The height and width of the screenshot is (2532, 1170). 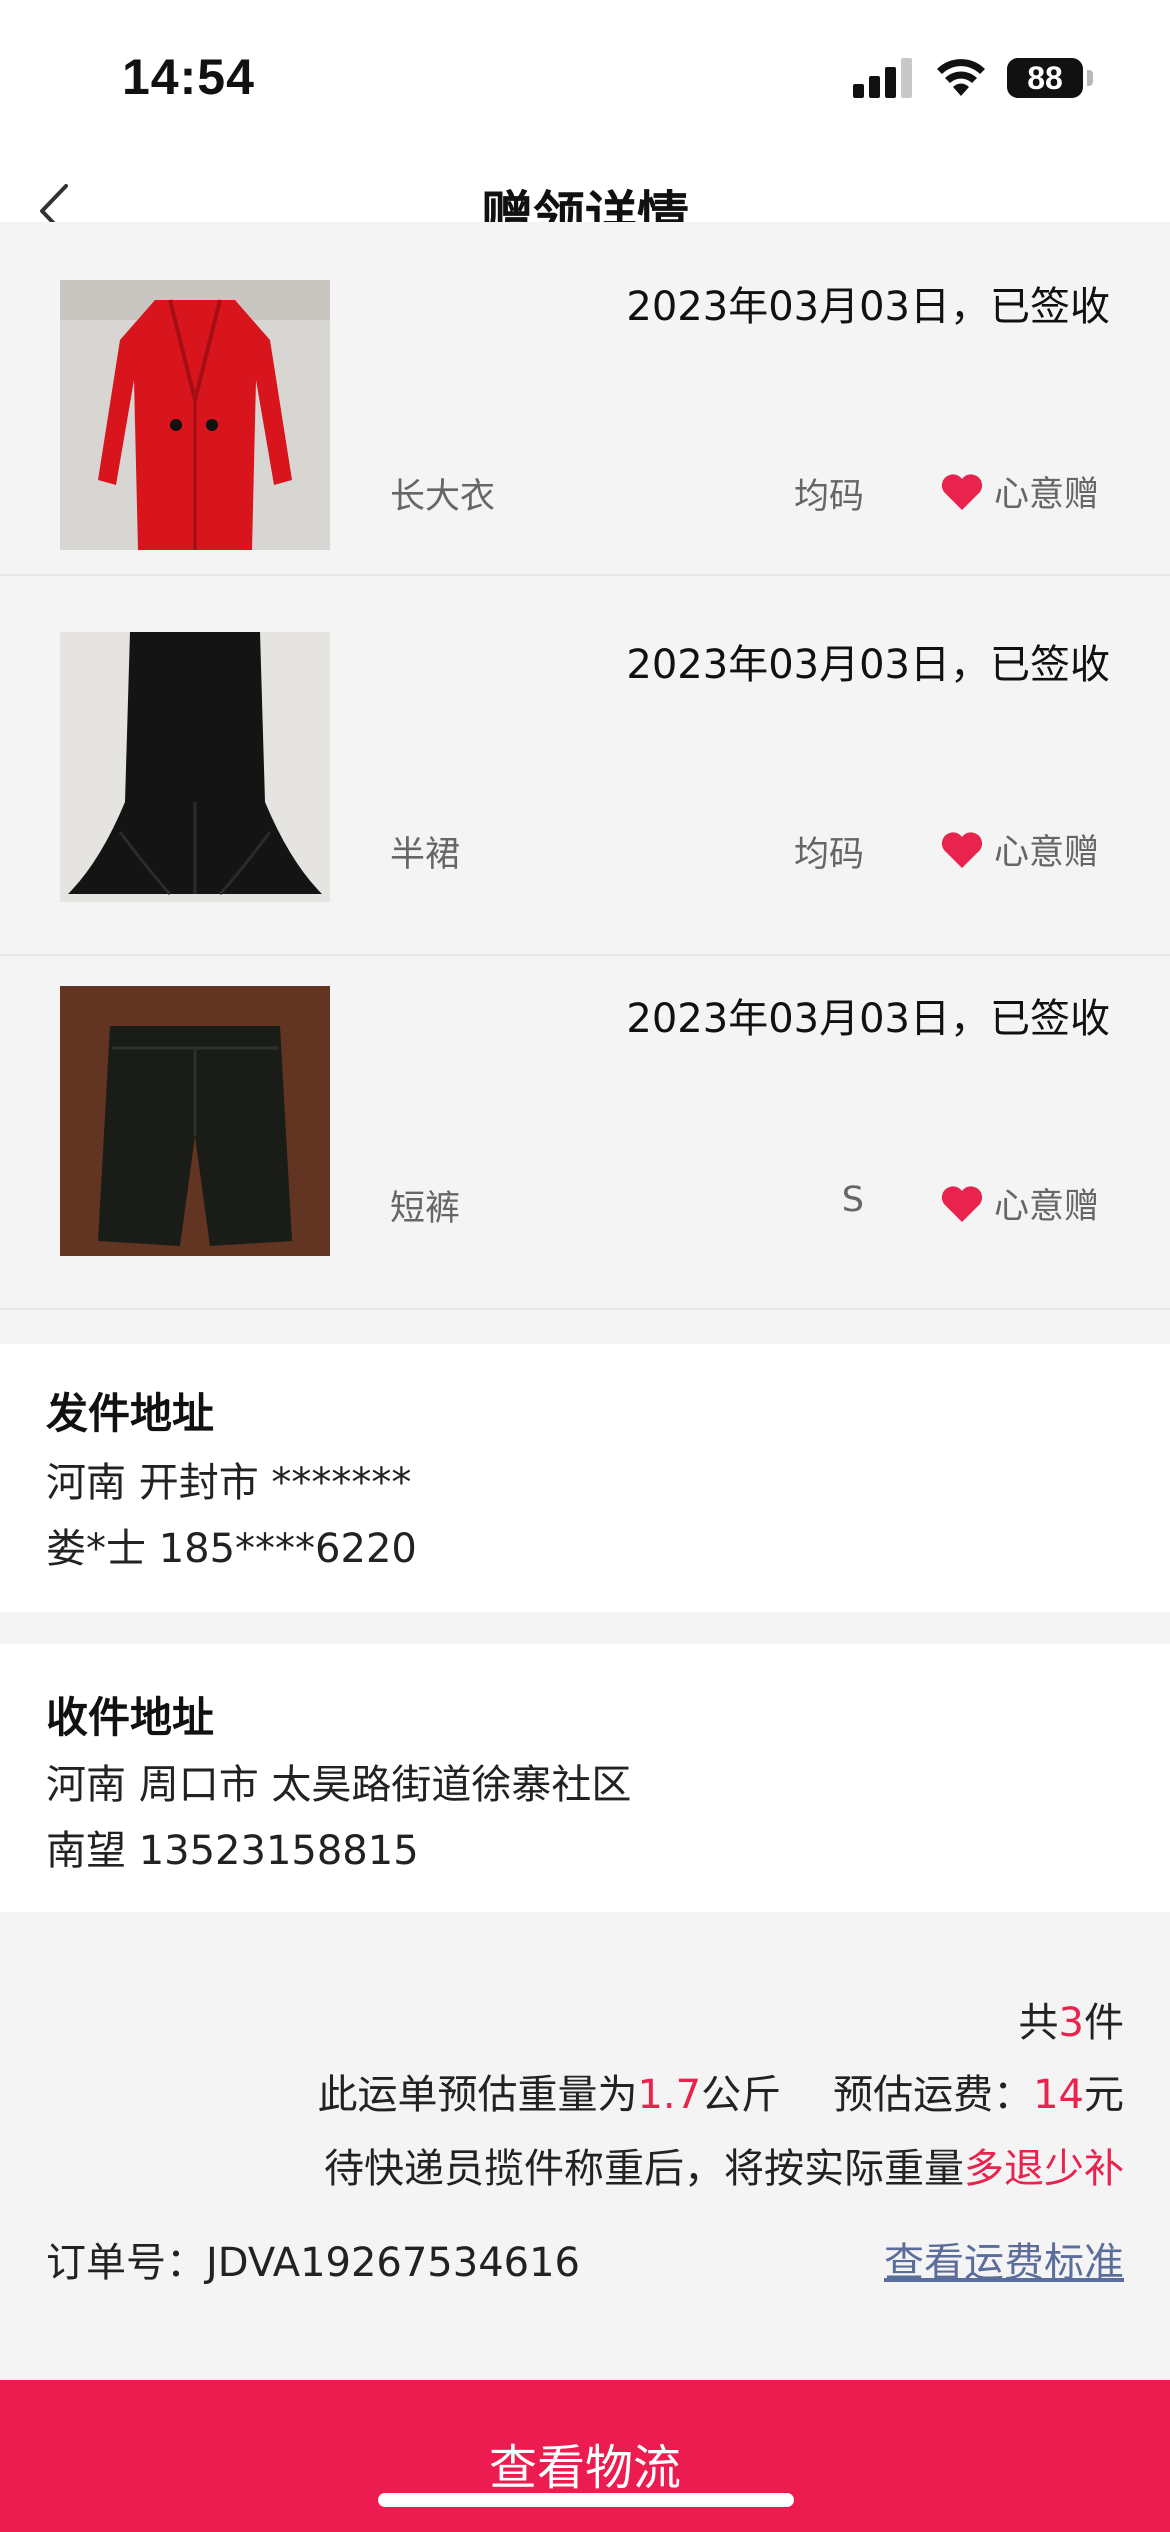 What do you see at coordinates (1004, 2259) in the screenshot?
I see `fee-standard-link: 查看运费标准` at bounding box center [1004, 2259].